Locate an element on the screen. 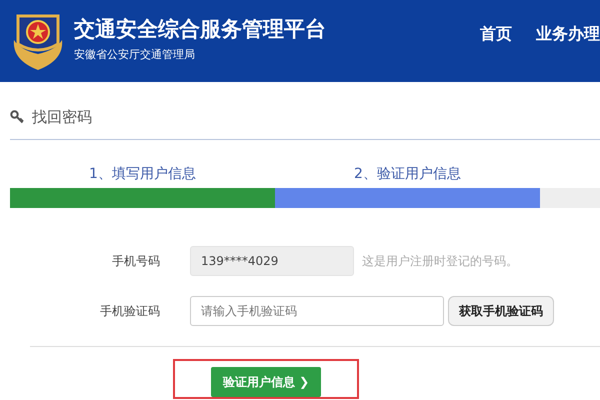 This screenshot has height=400, width=600. step-label: 1、填写用户信息 is located at coordinates (142, 174).